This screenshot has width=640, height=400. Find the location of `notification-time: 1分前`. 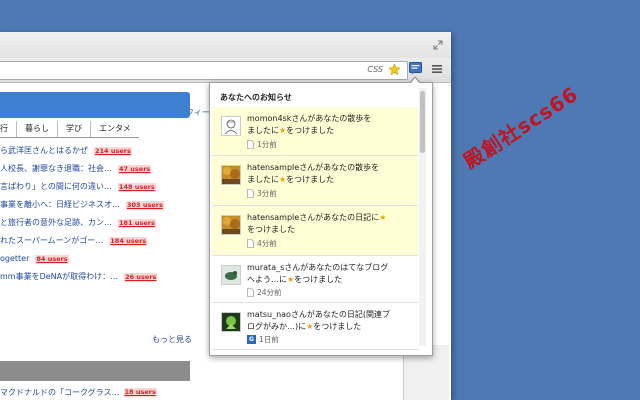

notification-time: 1分前 is located at coordinates (262, 144).